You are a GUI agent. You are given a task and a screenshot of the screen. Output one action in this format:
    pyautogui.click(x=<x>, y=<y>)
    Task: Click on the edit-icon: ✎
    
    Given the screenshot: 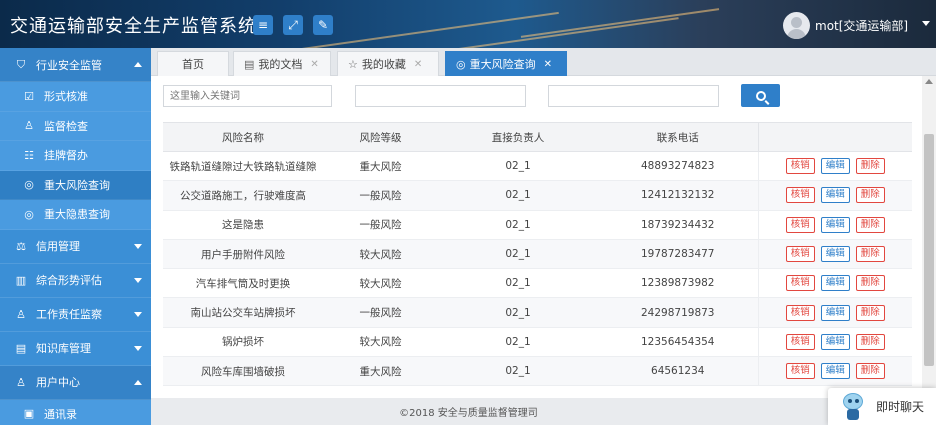 What is the action you would take?
    pyautogui.click(x=323, y=25)
    